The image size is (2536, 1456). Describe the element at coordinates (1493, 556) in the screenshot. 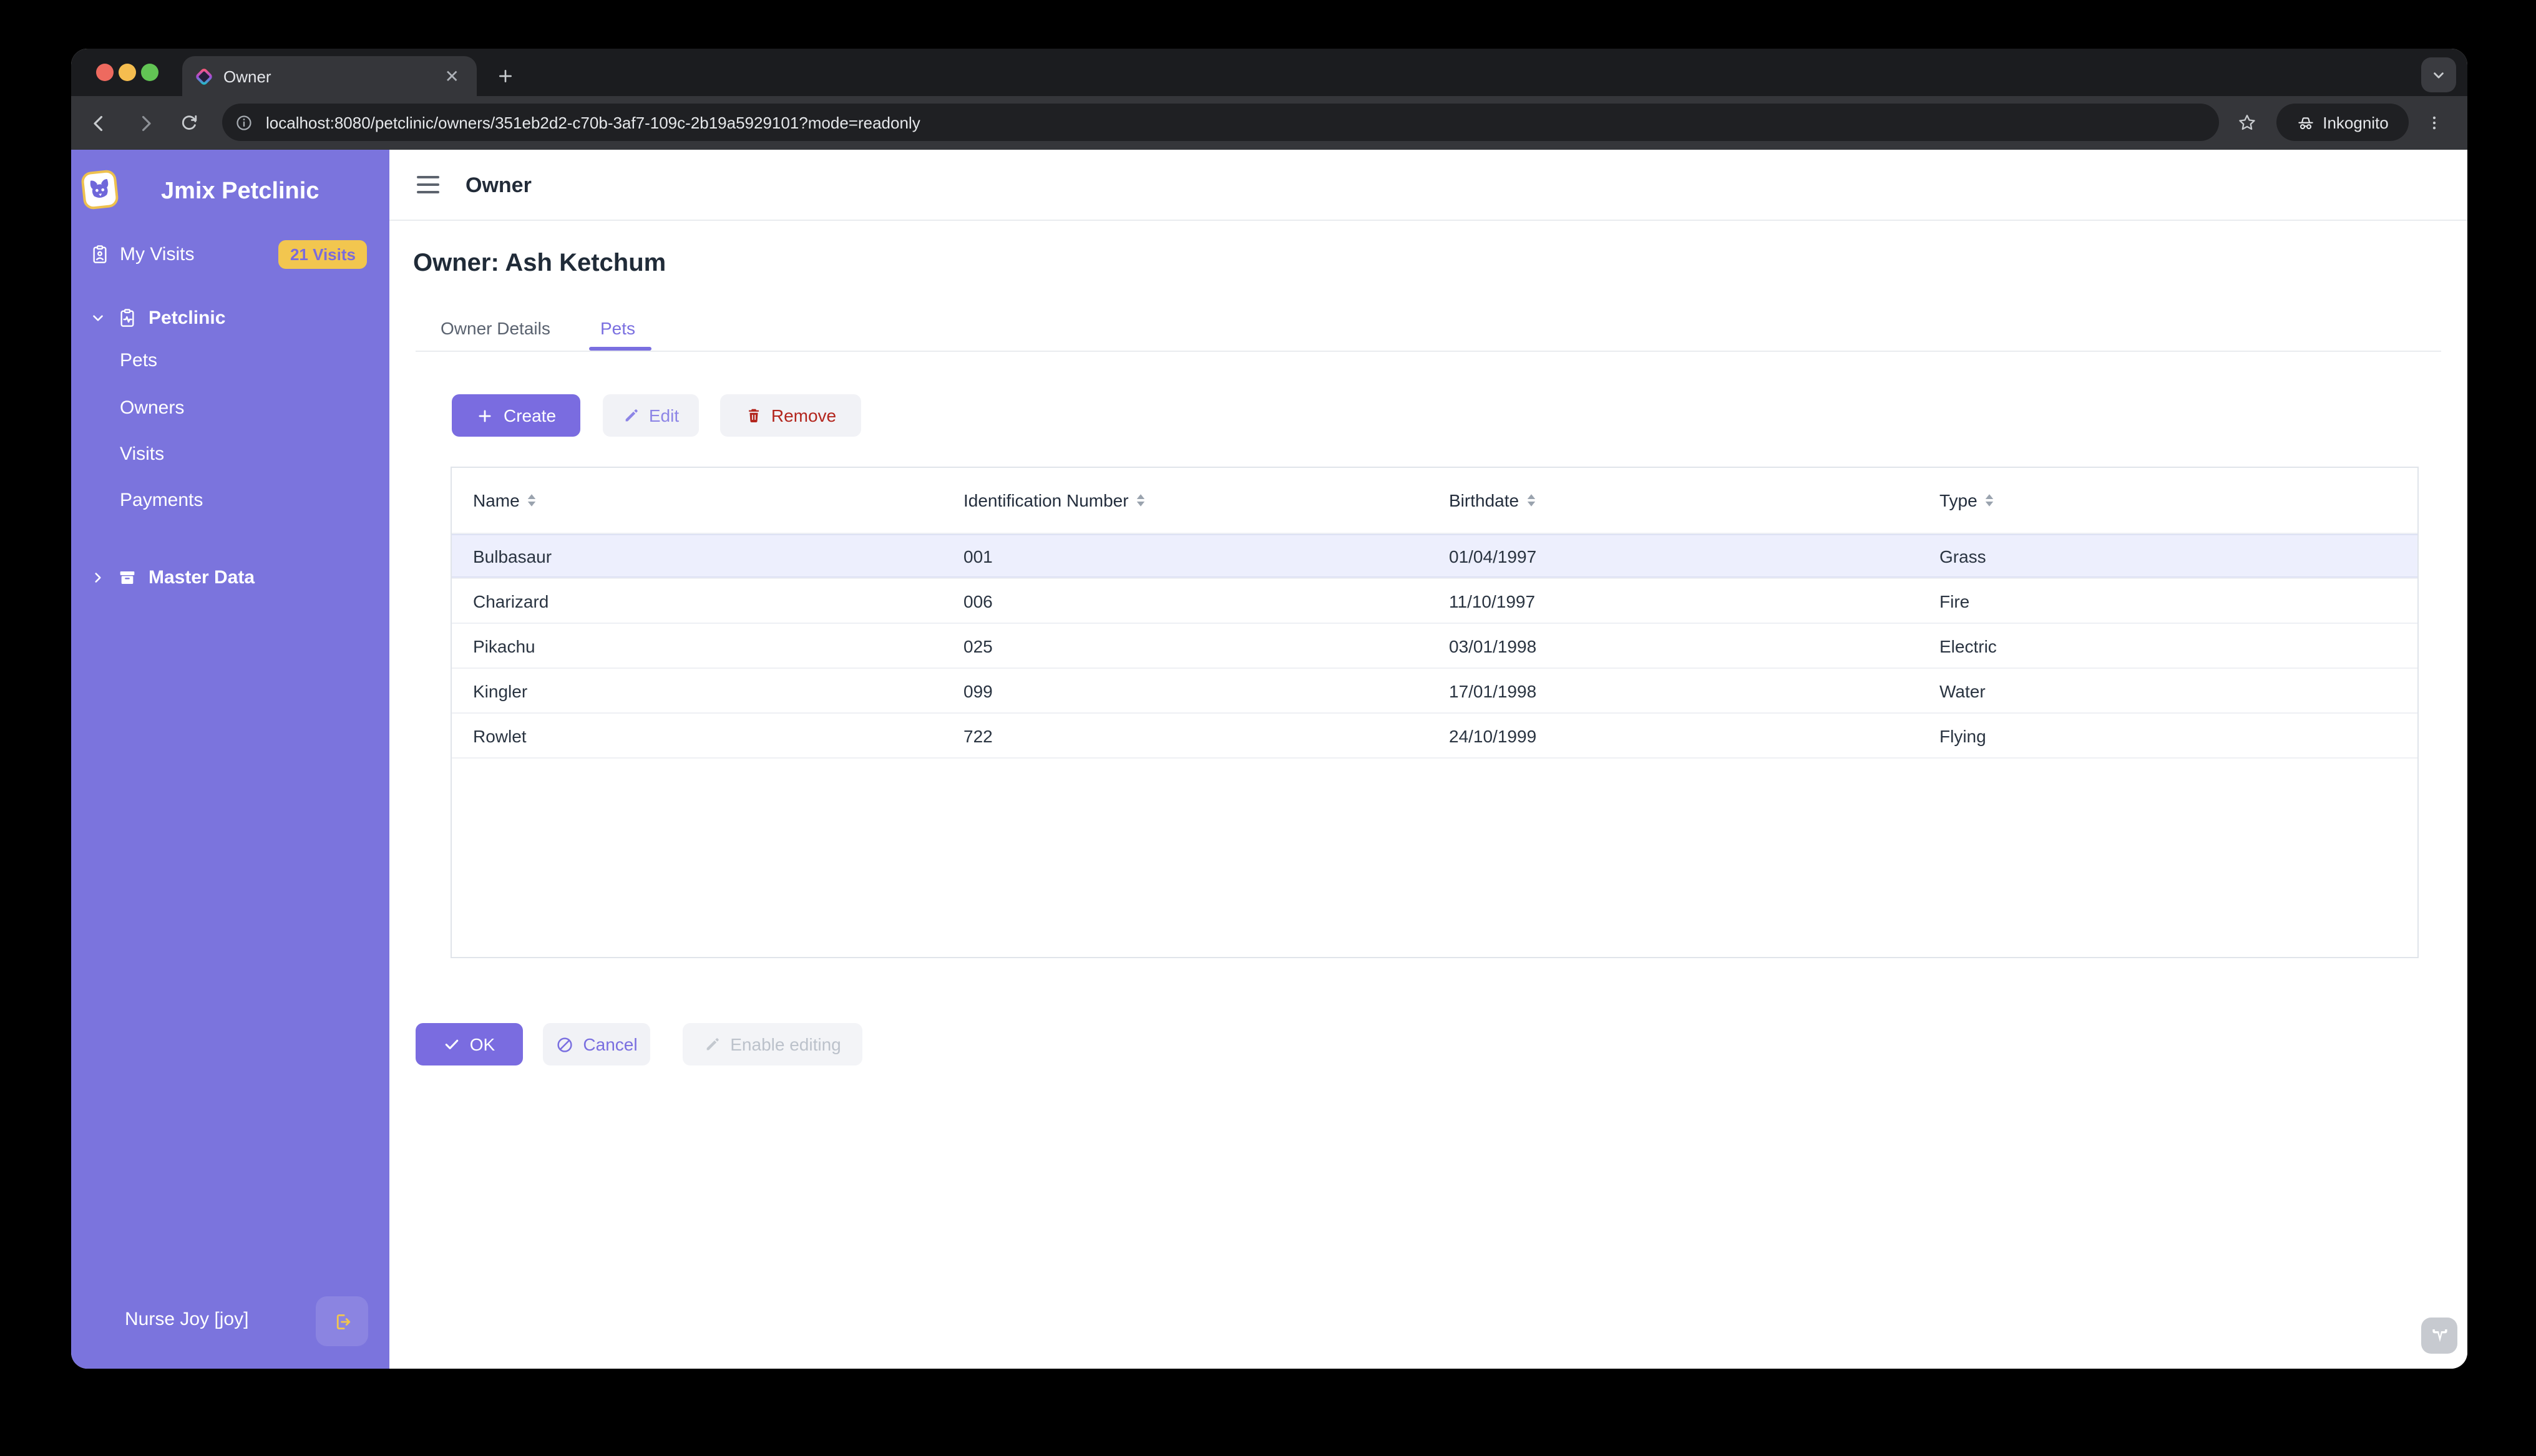

I see `cell-birthdate: 01/04/1997` at that location.